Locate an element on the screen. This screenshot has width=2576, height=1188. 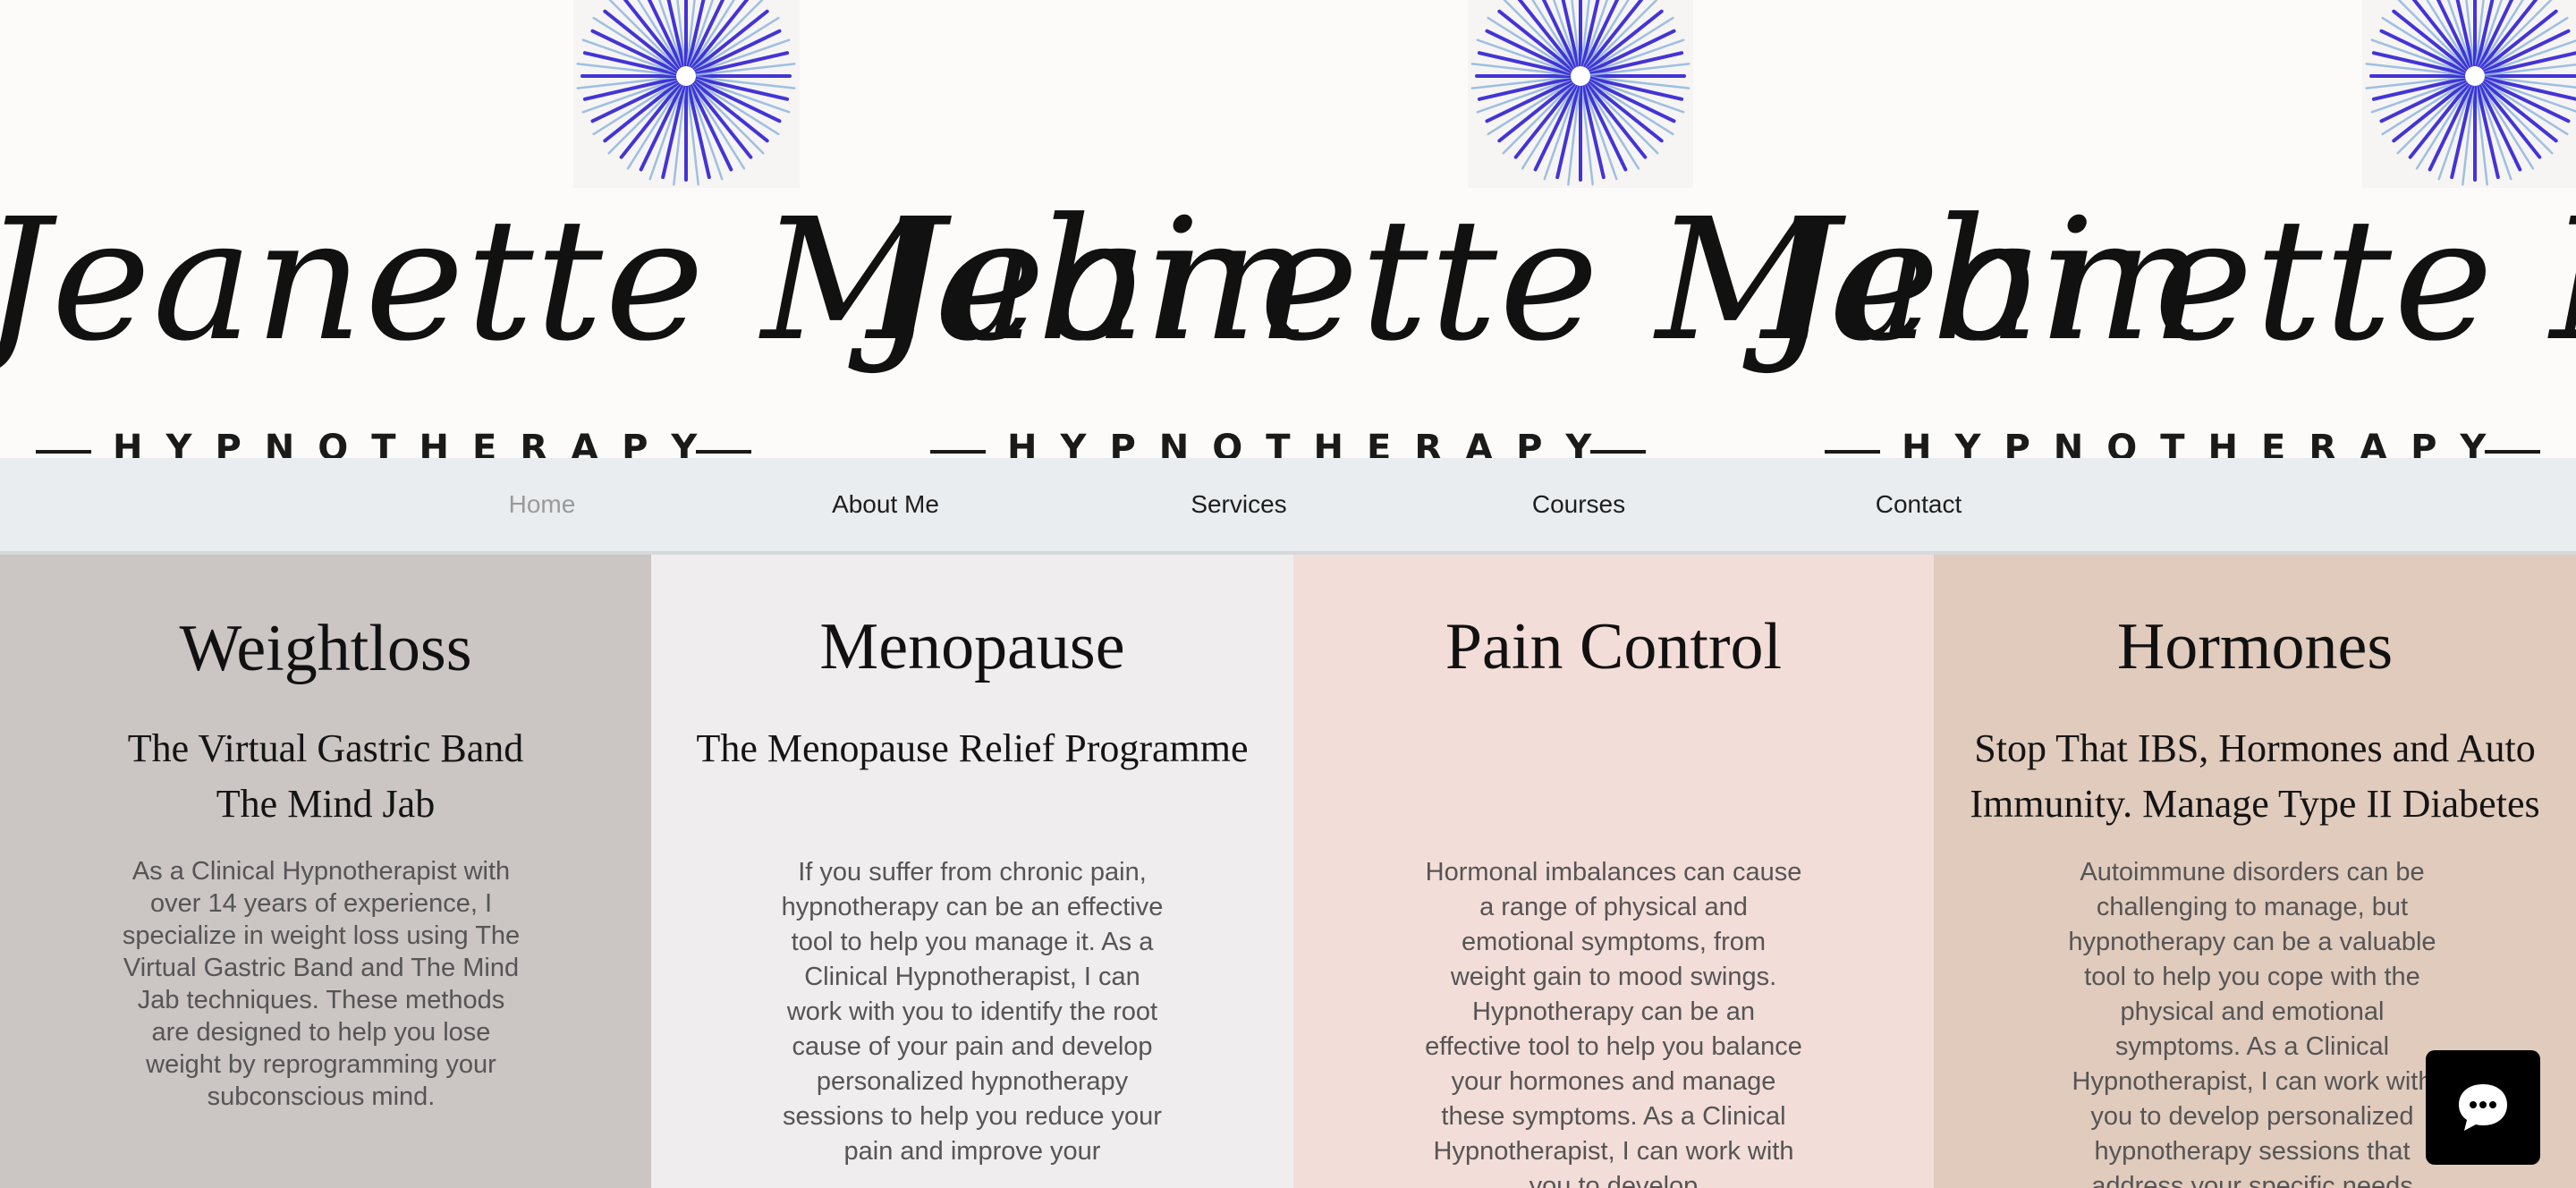
chat-bubble-icon is located at coordinates (2483, 1108).